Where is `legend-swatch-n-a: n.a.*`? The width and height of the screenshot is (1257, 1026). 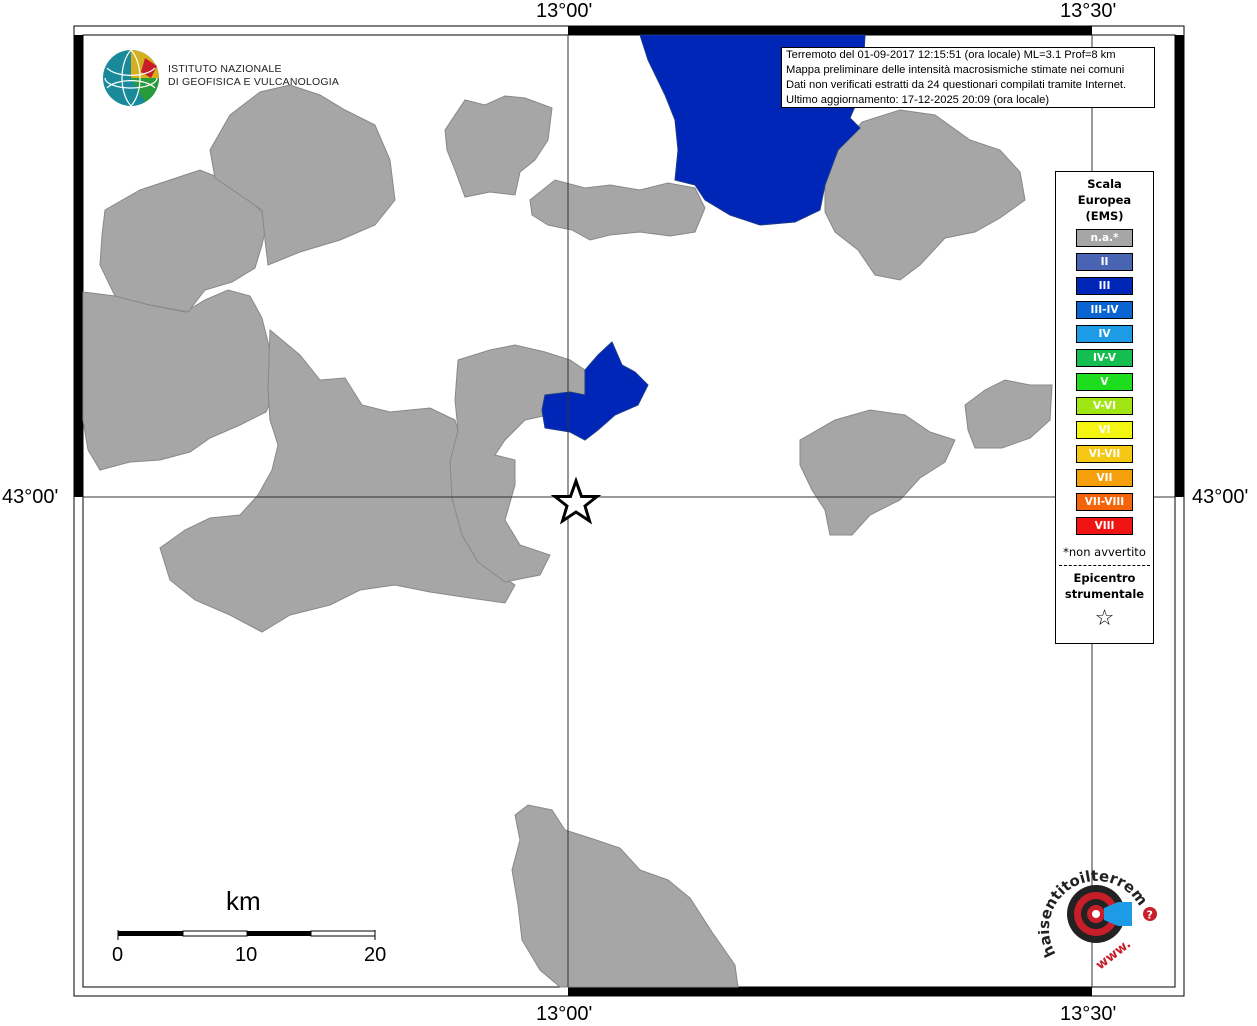 legend-swatch-n-a: n.a.* is located at coordinates (1104, 238).